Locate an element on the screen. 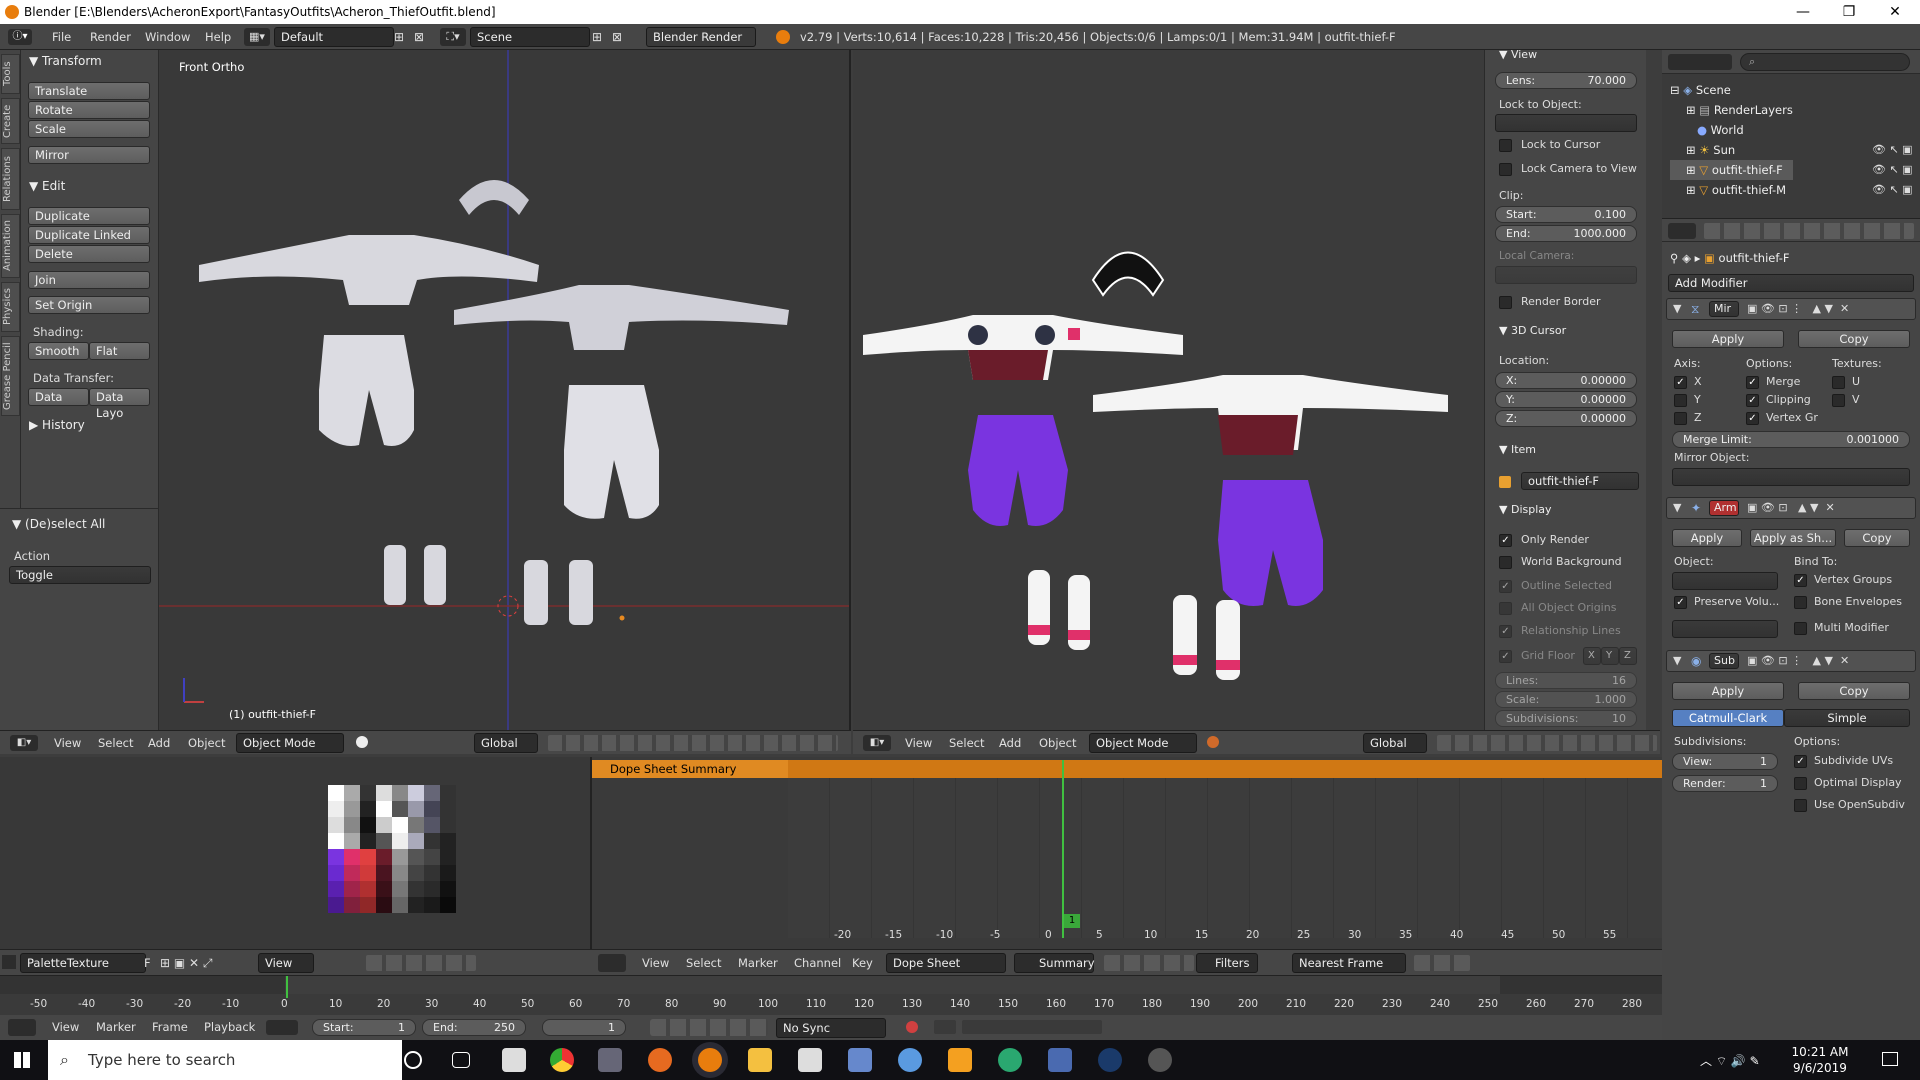 Image resolution: width=1920 pixels, height=1080 pixels. subdivide-uvs-checkbox: ✓ is located at coordinates (1800, 761).